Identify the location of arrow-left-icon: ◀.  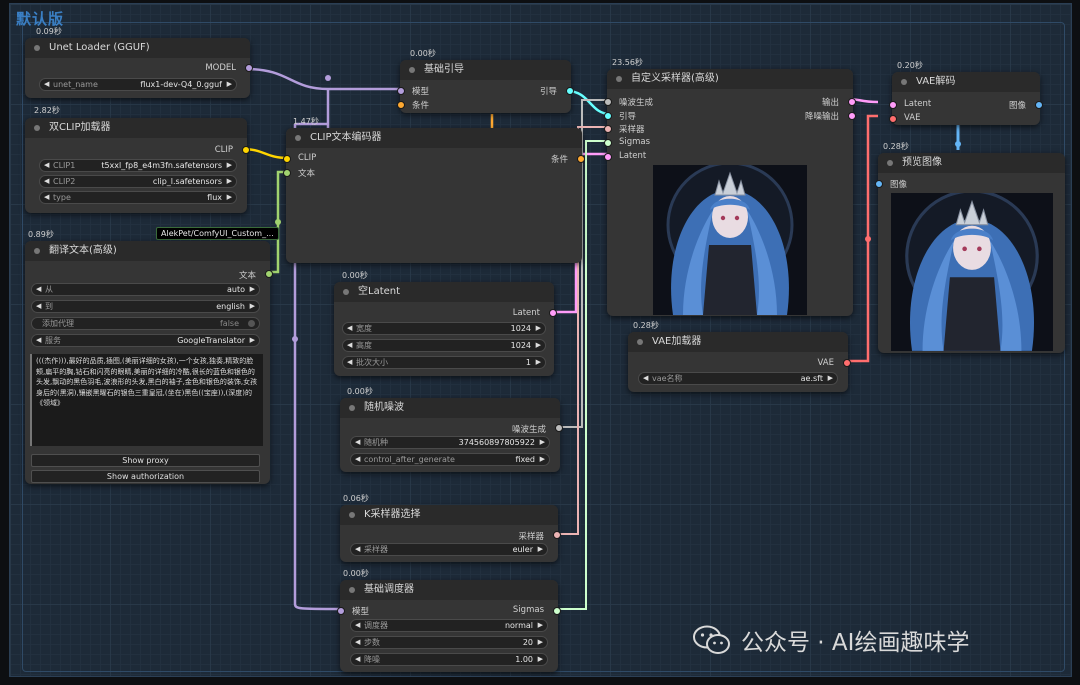
(46, 84).